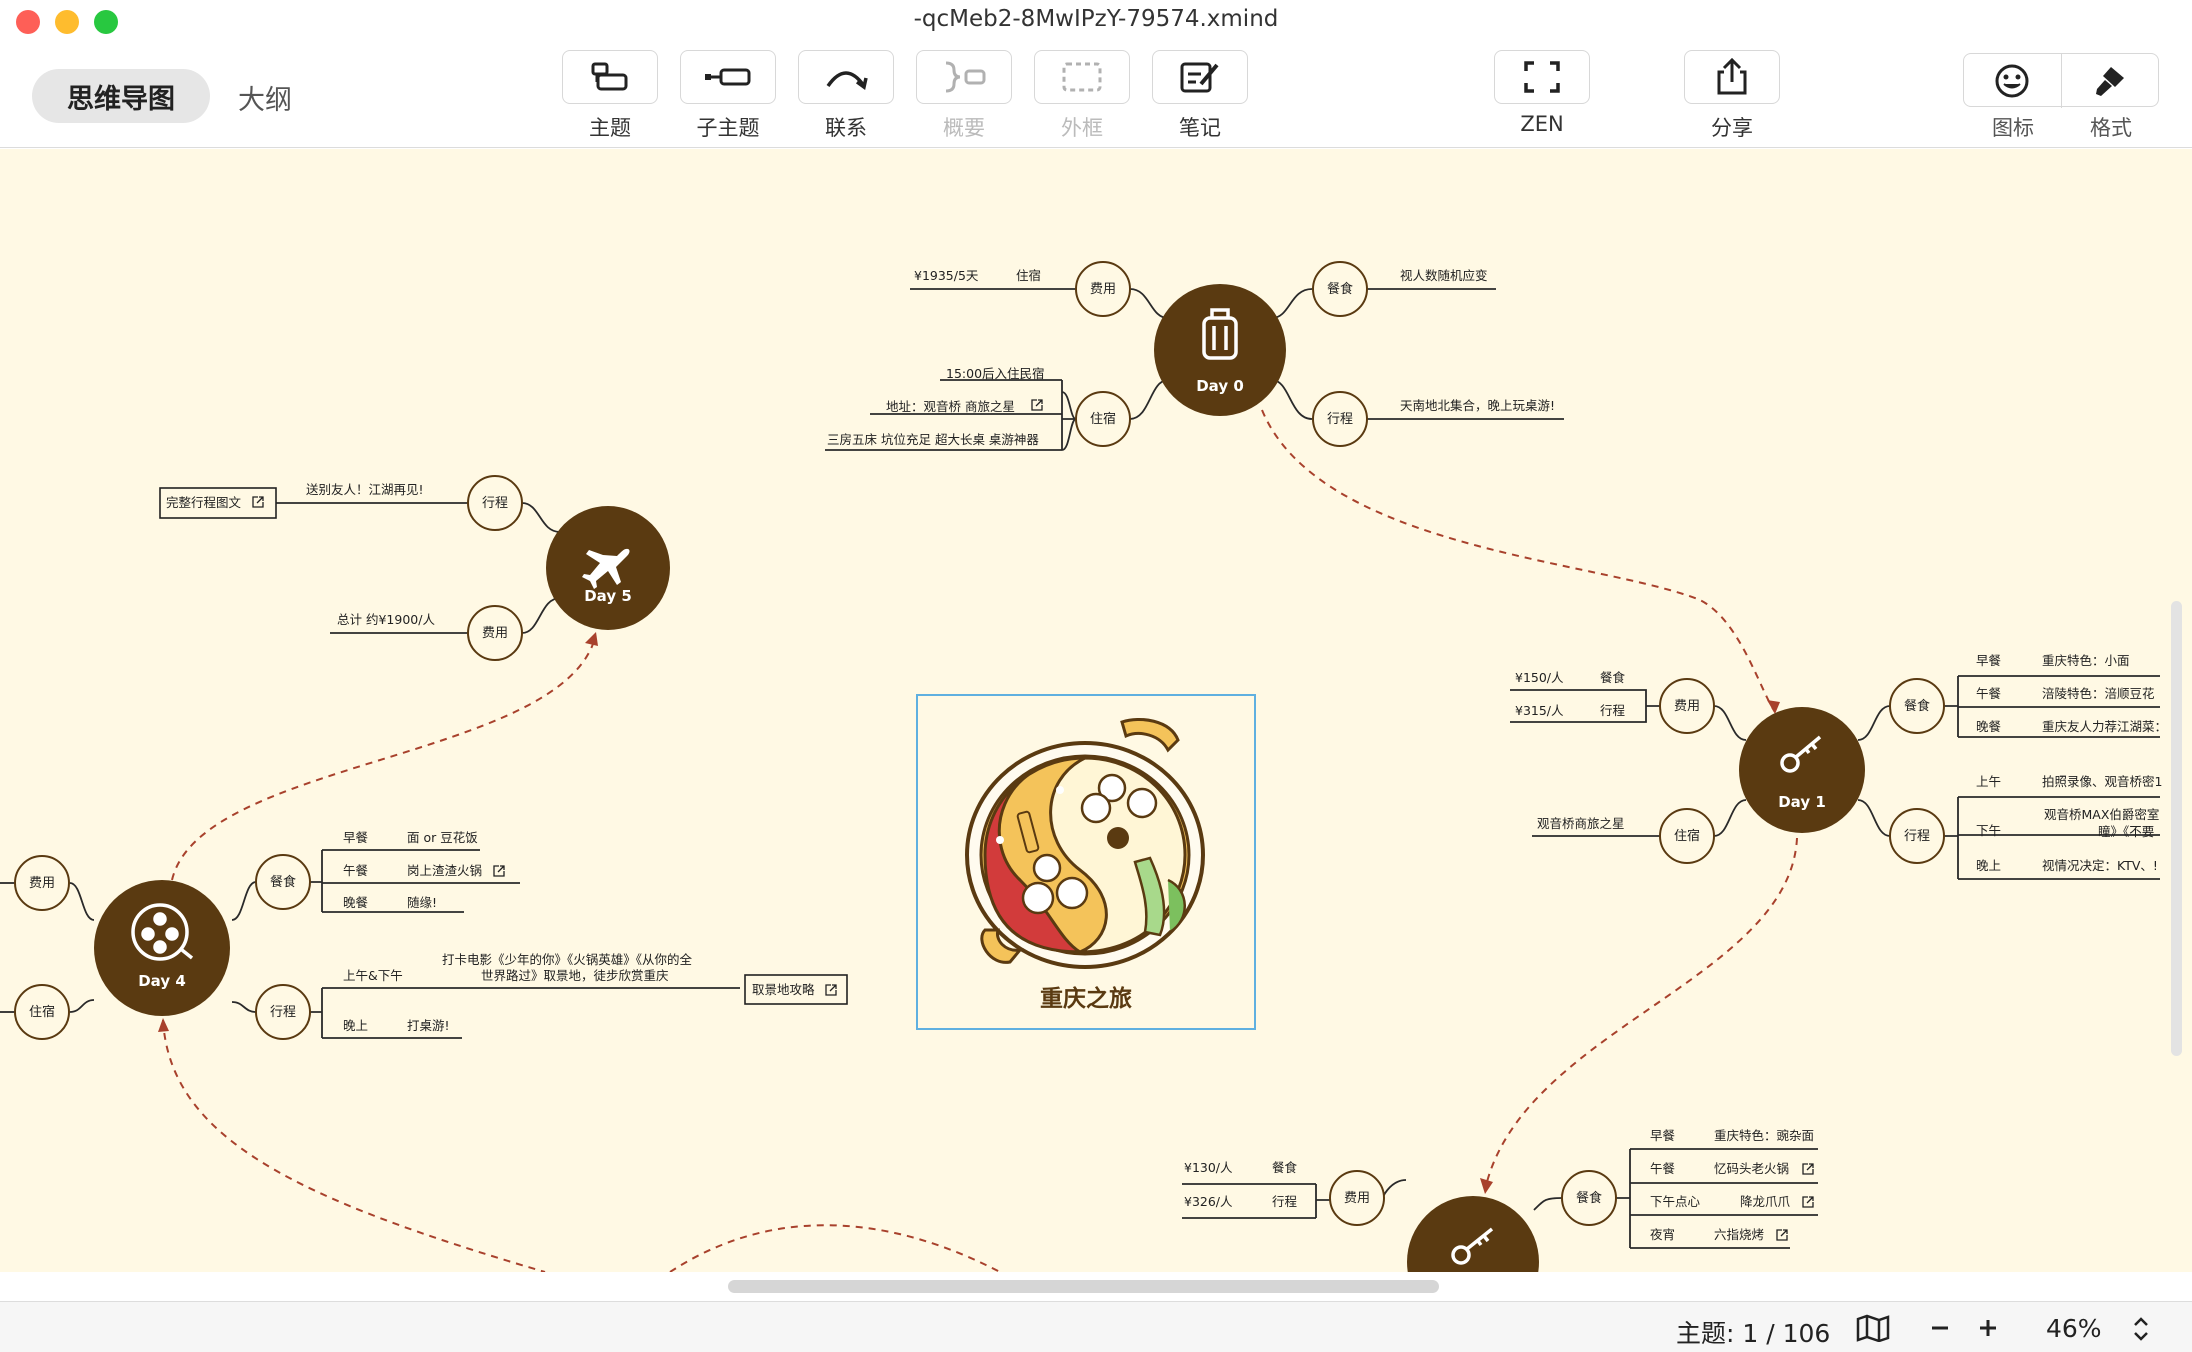 Image resolution: width=2192 pixels, height=1352 pixels. I want to click on relation-button: 联系, so click(846, 96).